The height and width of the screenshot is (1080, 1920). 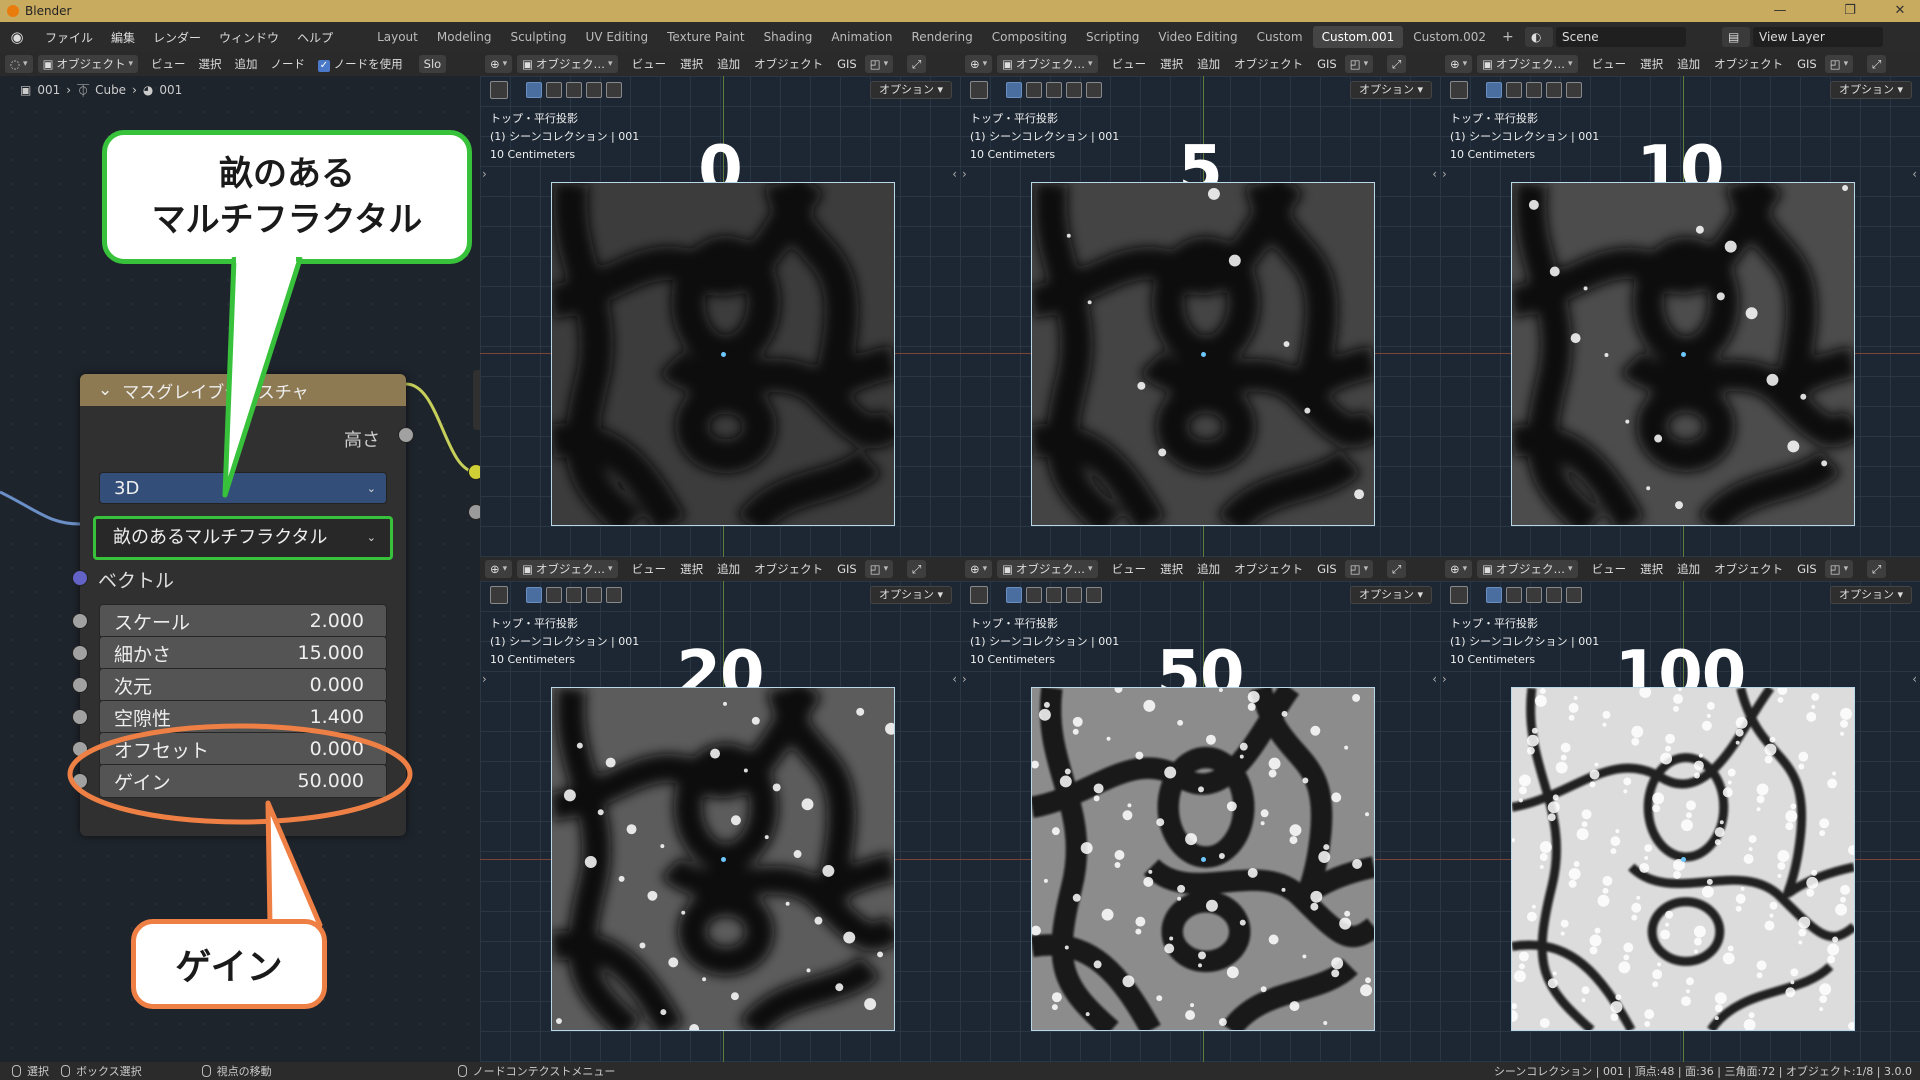 I want to click on workspace-tab: Layout, so click(x=397, y=37).